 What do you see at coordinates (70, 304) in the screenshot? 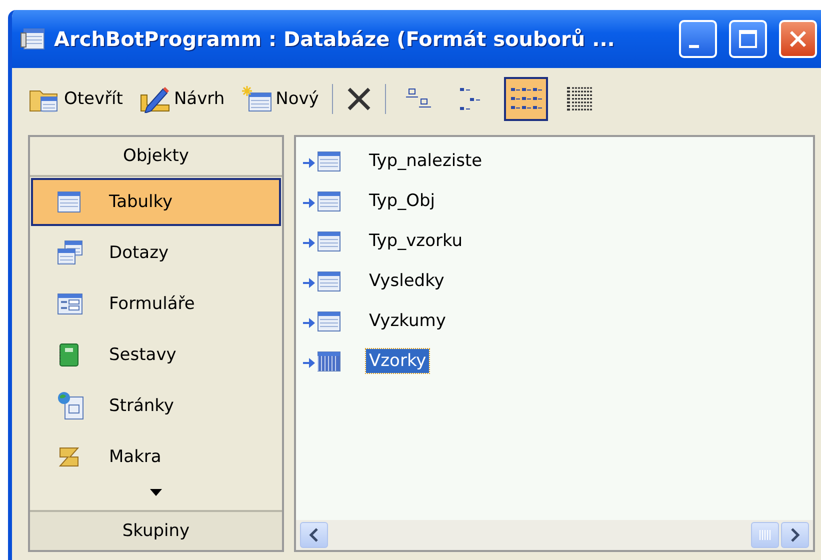
I see `form-icon` at bounding box center [70, 304].